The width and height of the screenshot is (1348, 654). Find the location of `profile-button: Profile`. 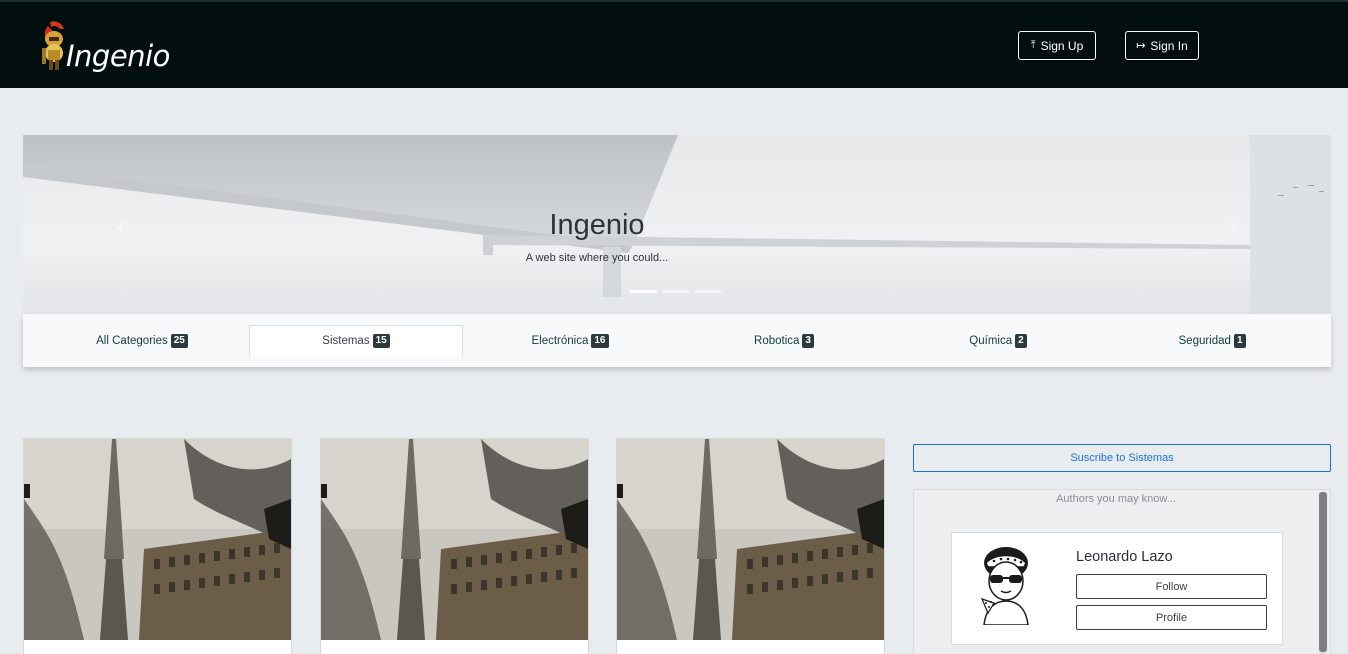

profile-button: Profile is located at coordinates (1171, 617).